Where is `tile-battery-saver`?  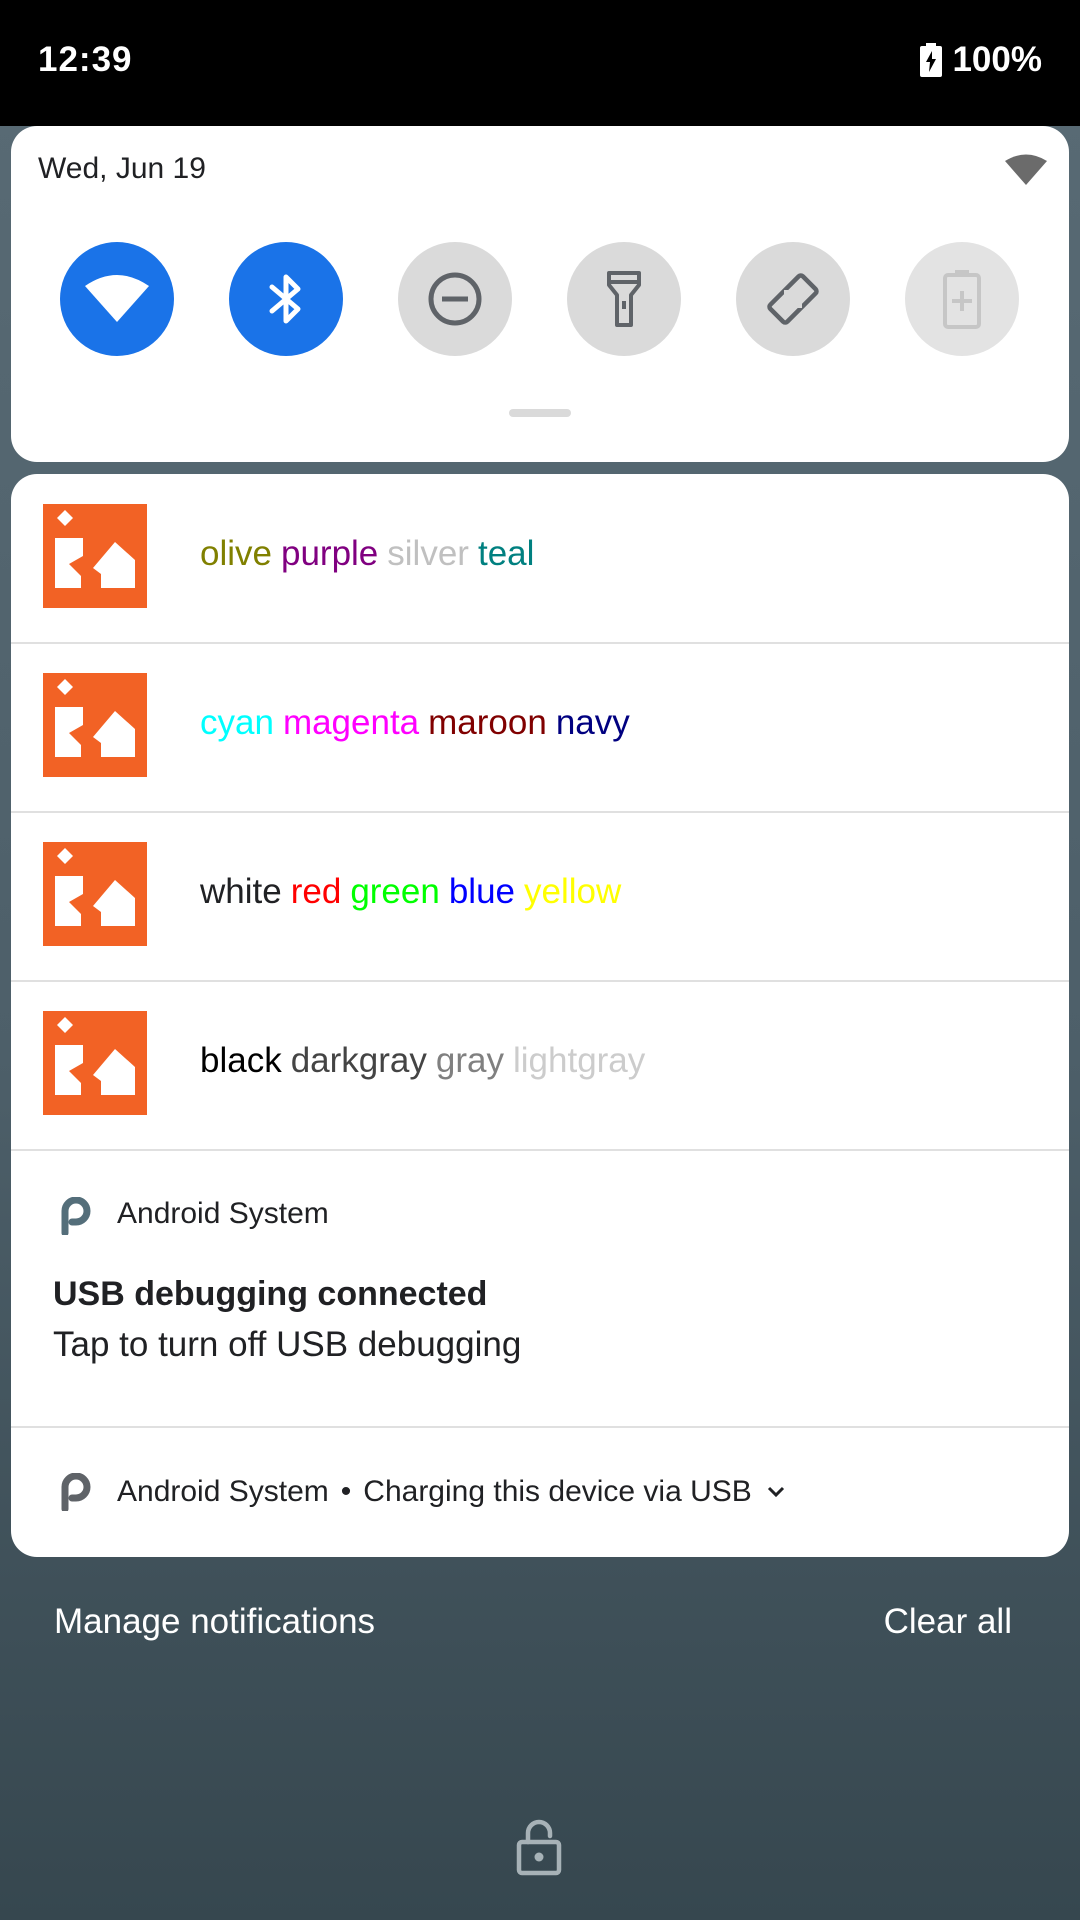 tile-battery-saver is located at coordinates (962, 299).